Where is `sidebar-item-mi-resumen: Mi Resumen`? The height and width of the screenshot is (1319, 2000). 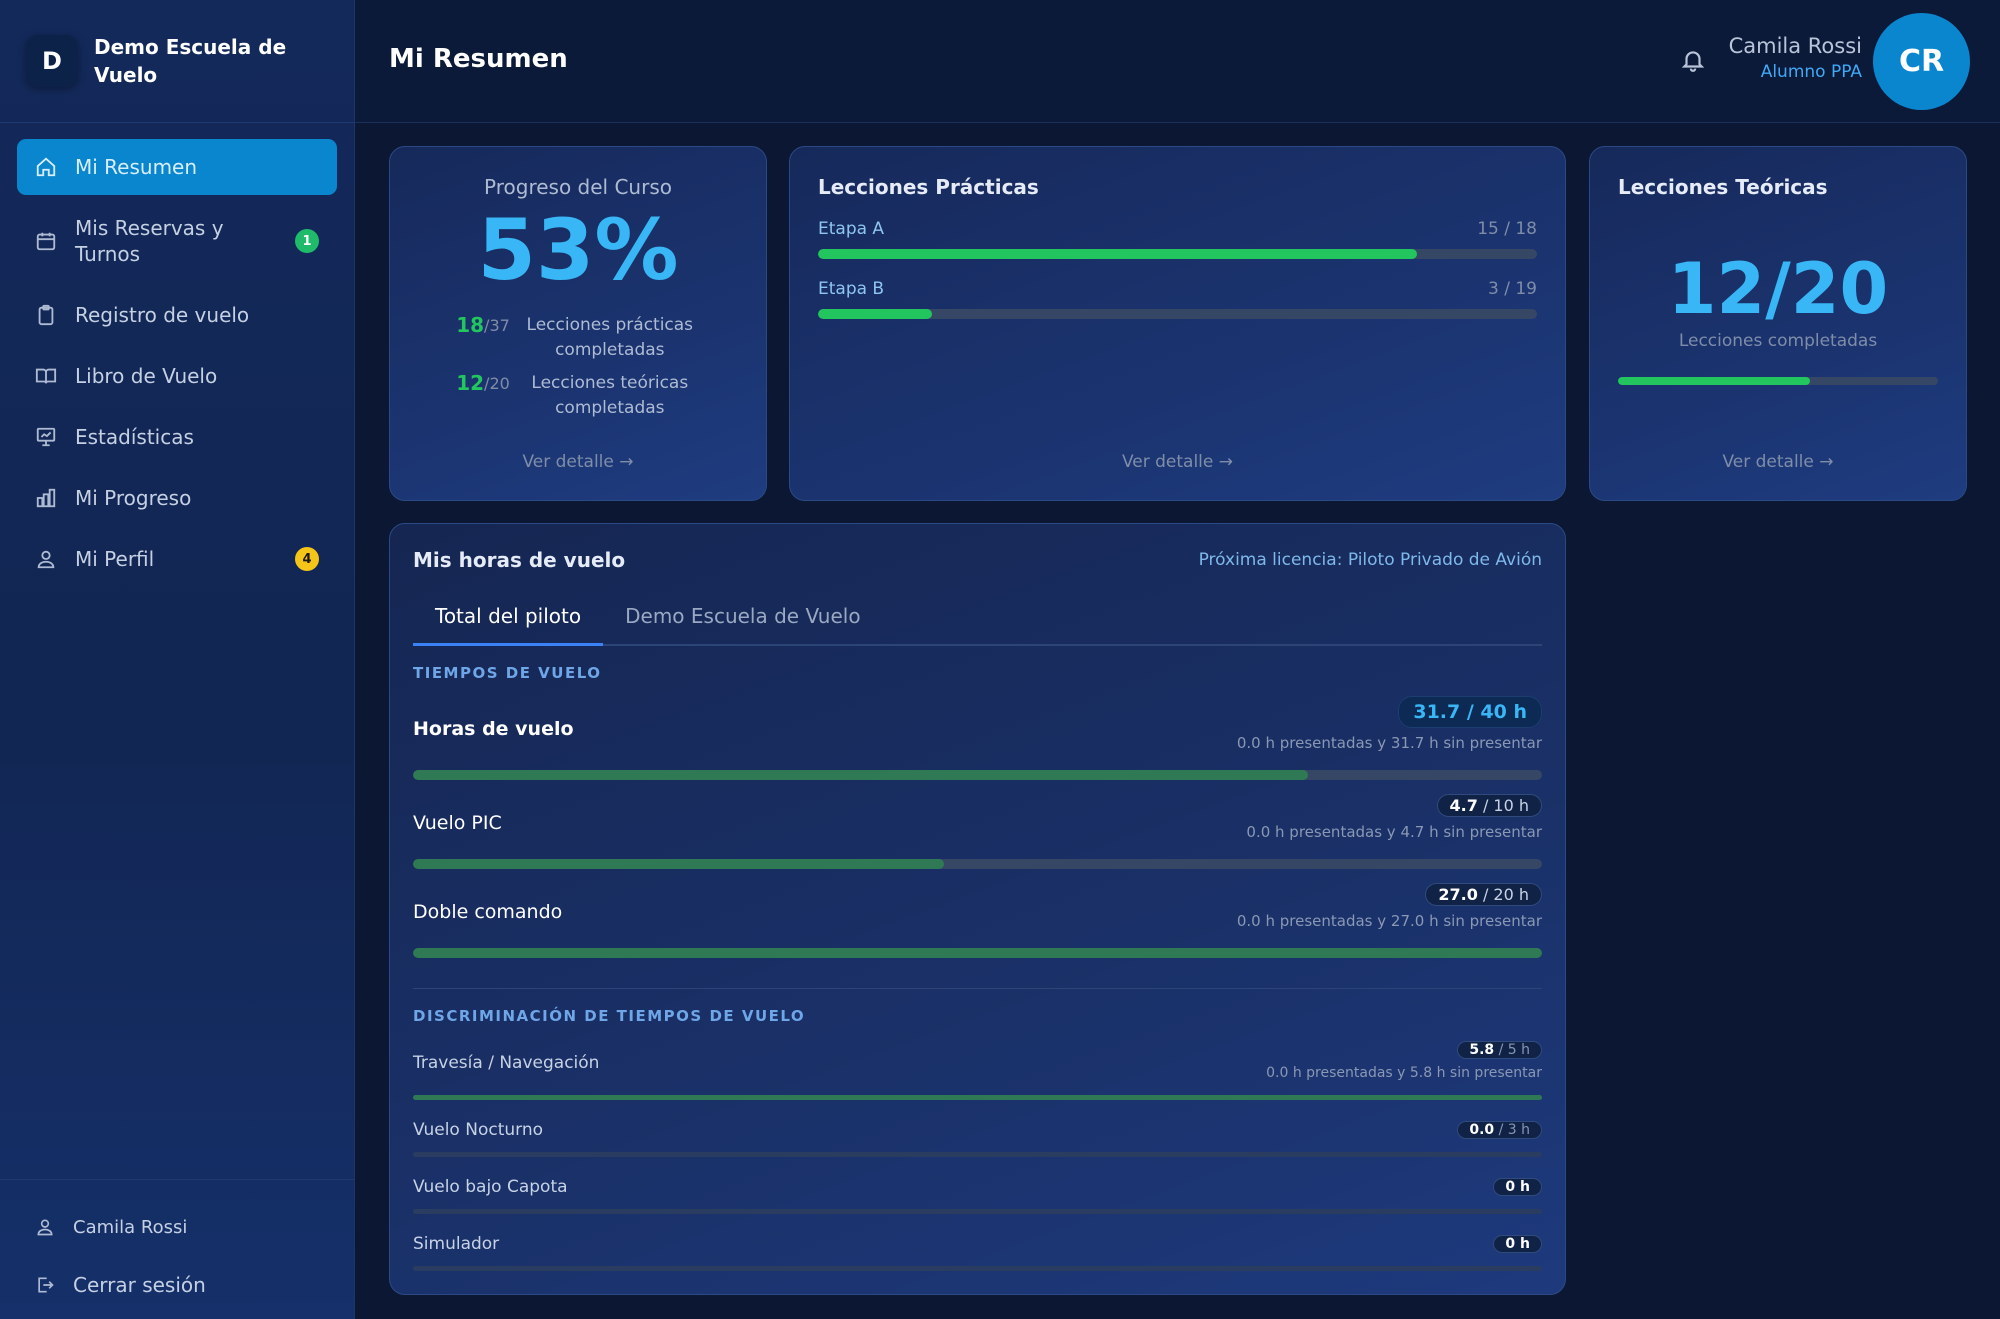
sidebar-item-mi-resumen: Mi Resumen is located at coordinates (177, 167).